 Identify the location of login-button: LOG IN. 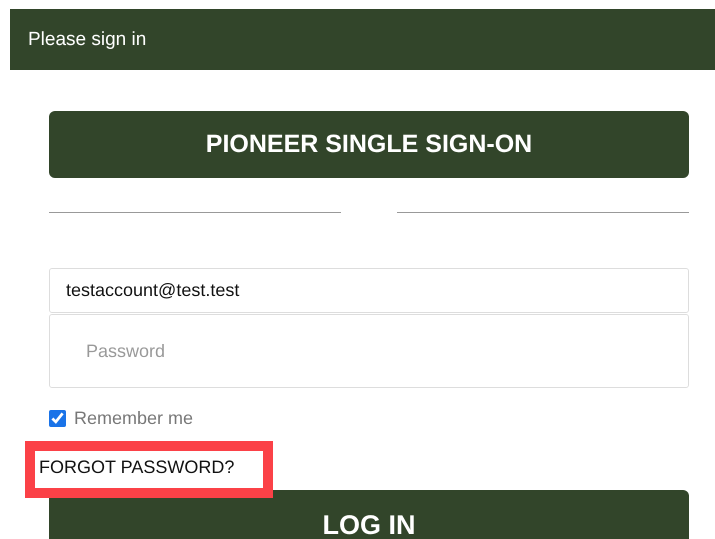
(369, 514).